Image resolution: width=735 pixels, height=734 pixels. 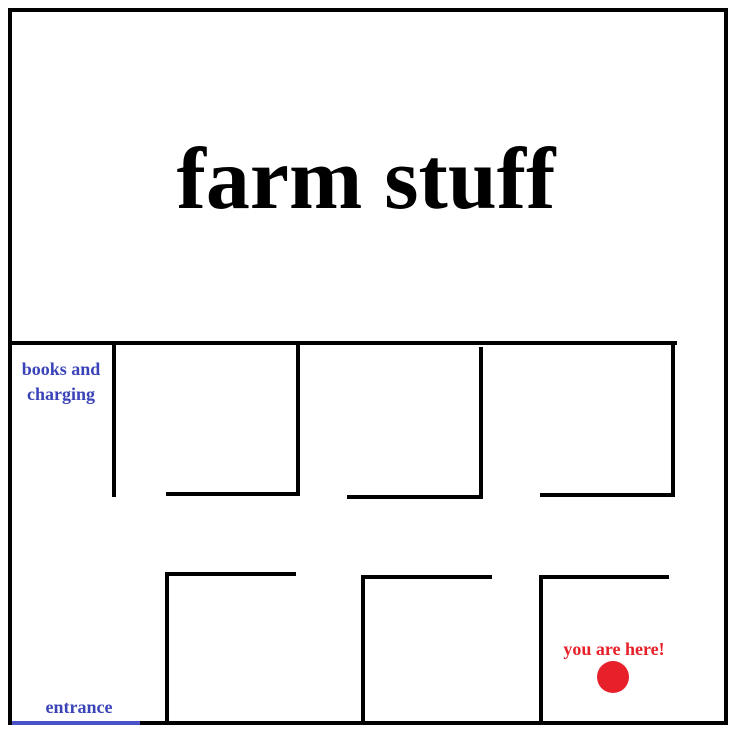 I want to click on books-and-charging-label: books and, so click(x=61, y=369).